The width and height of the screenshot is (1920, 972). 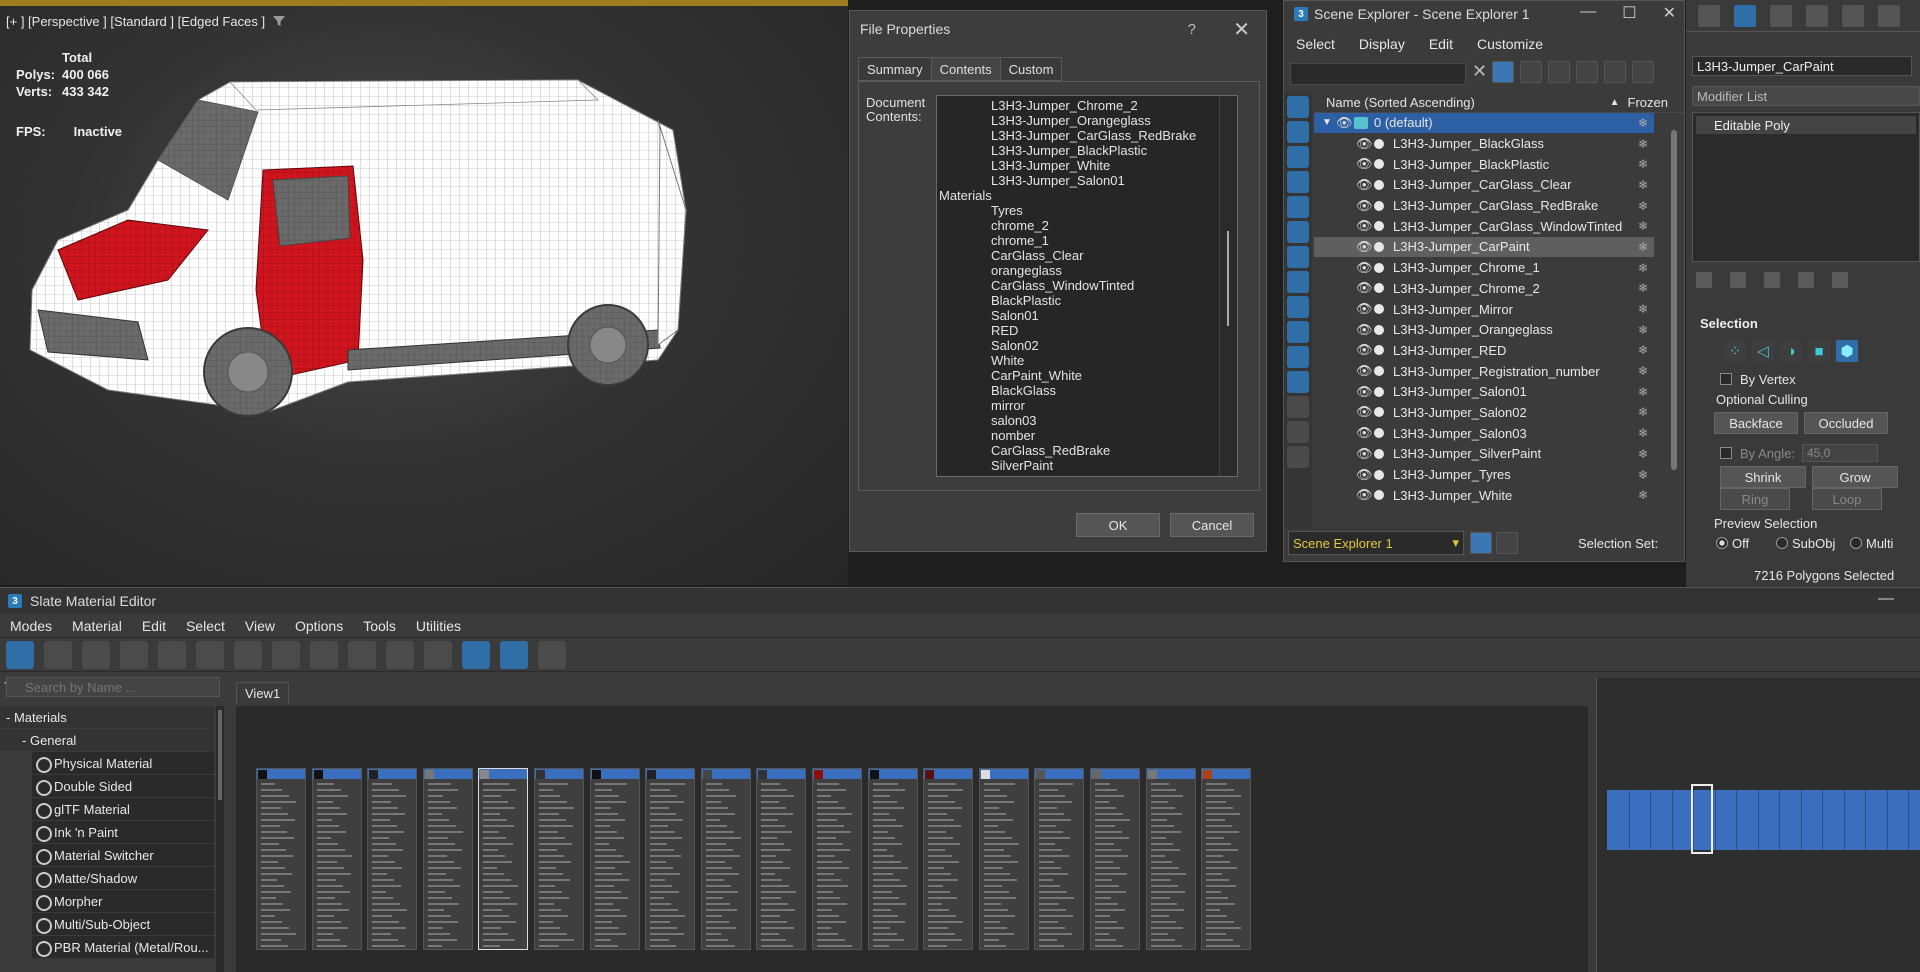 I want to click on scene-object-row: 👁 L3H3-Jumper_Chrome_1 ❄, so click(x=1484, y=268).